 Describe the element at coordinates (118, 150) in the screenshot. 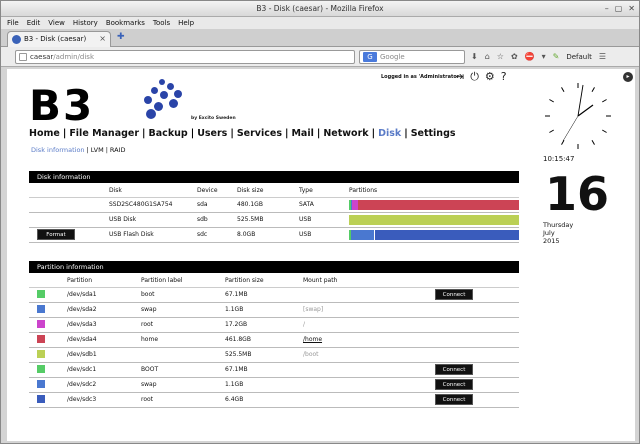

I see `subnav-raid: RAID` at that location.